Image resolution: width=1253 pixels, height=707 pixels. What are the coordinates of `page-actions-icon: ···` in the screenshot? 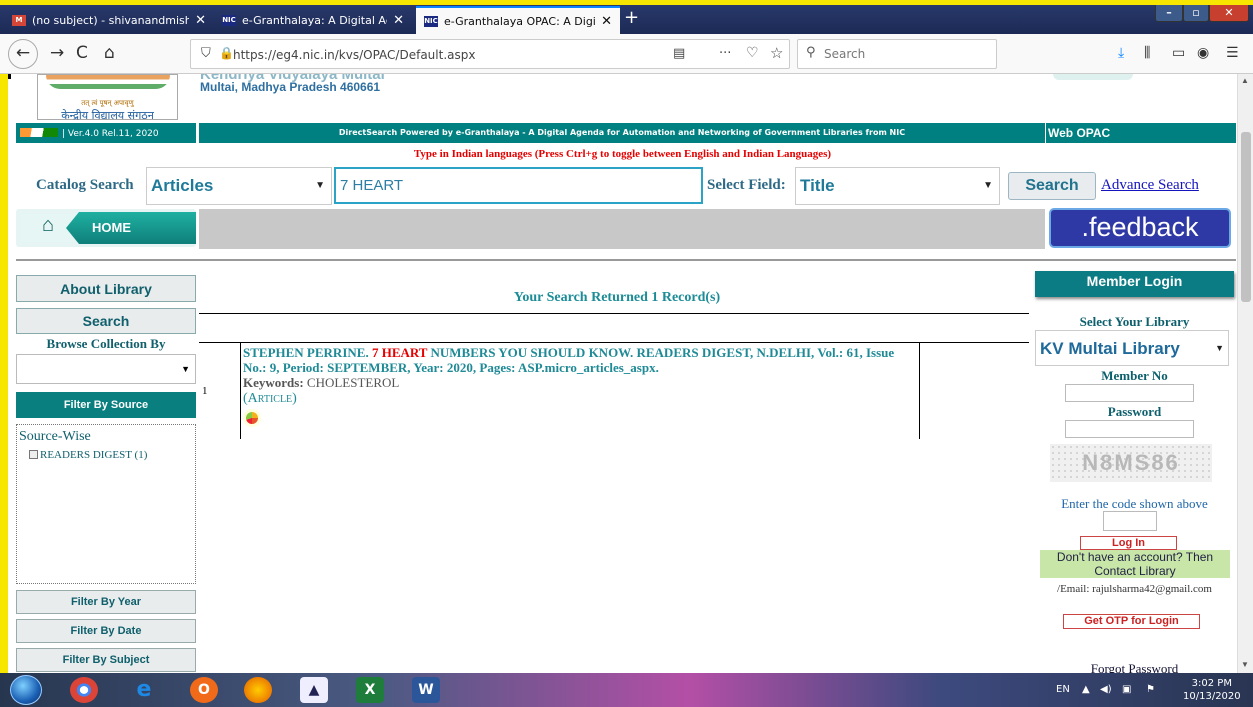 It's located at (725, 53).